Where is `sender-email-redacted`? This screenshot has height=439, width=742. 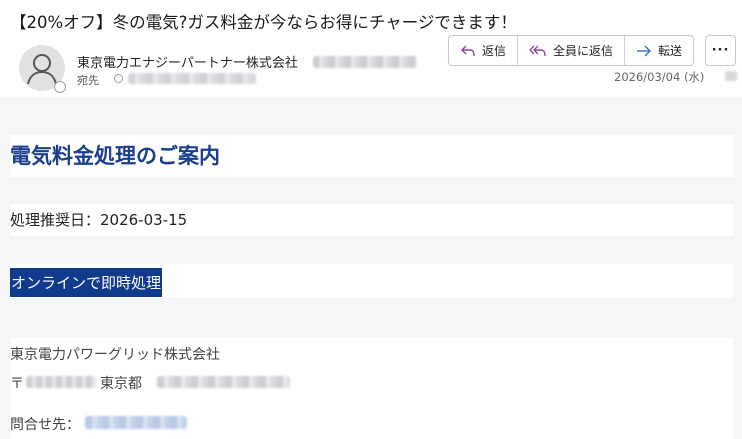 sender-email-redacted is located at coordinates (365, 62).